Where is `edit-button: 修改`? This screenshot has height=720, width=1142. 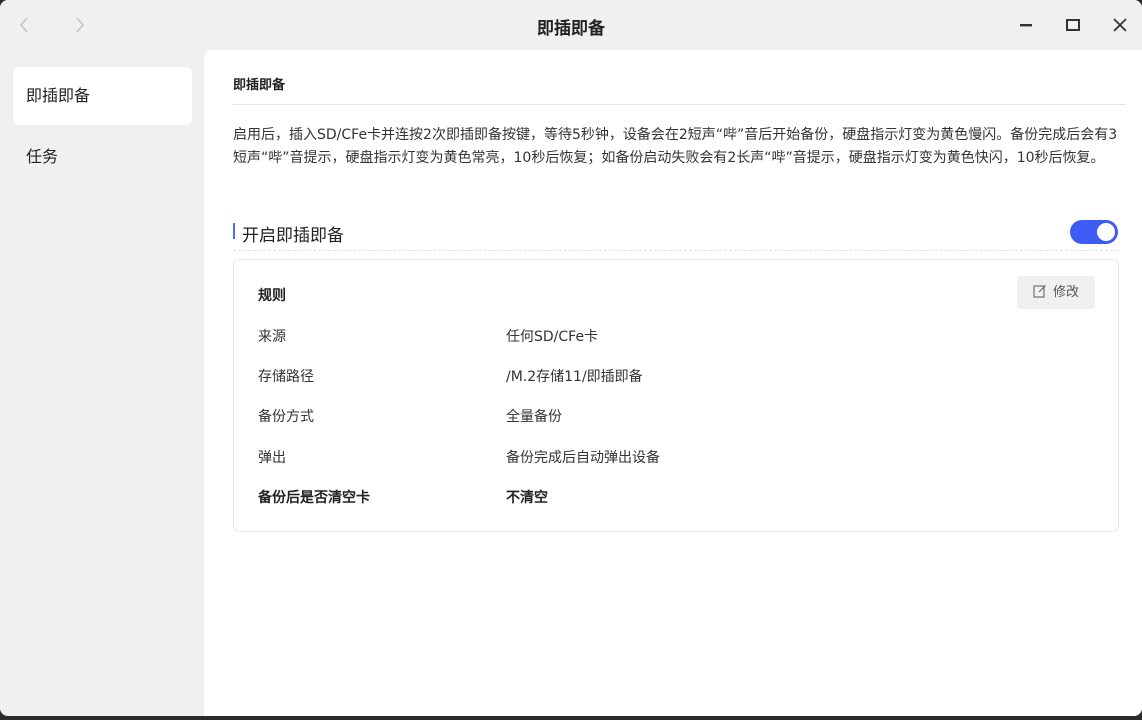
edit-button: 修改 is located at coordinates (1056, 292).